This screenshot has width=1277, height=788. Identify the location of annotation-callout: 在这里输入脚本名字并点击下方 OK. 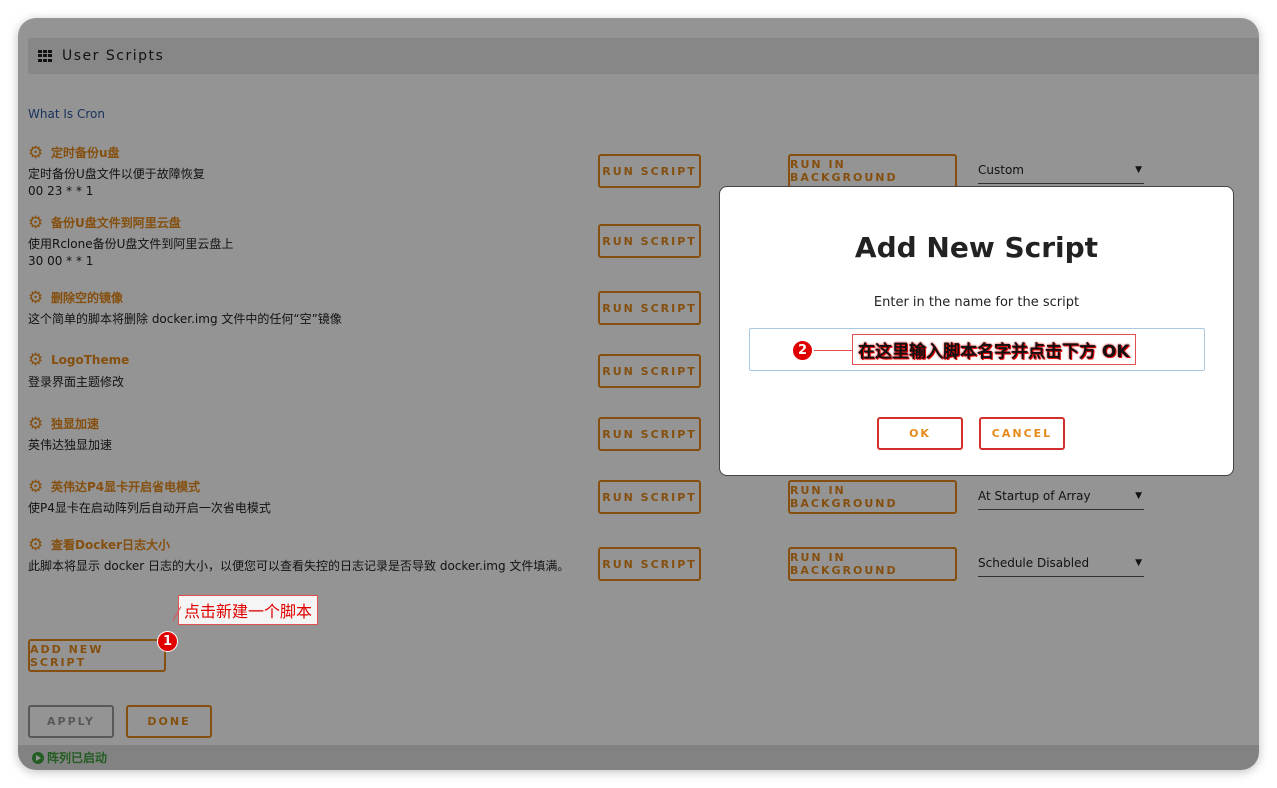
(994, 349).